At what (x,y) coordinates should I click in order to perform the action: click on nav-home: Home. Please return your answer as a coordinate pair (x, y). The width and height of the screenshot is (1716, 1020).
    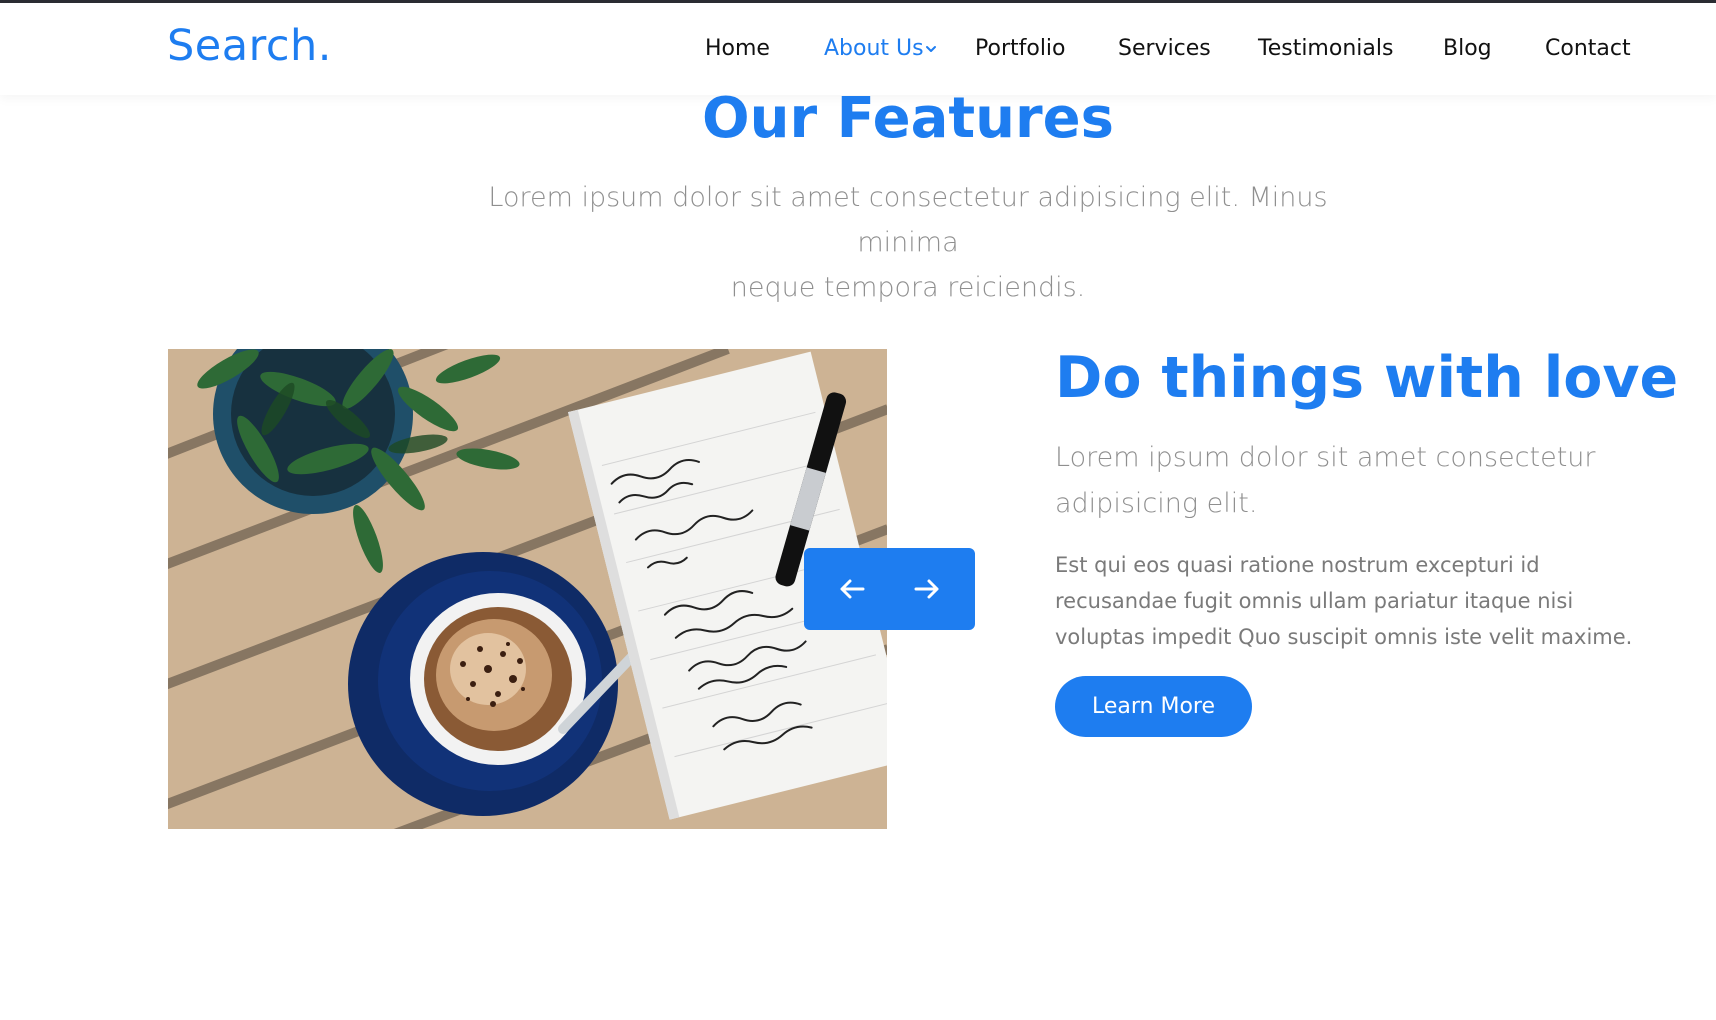
    Looking at the image, I should click on (737, 48).